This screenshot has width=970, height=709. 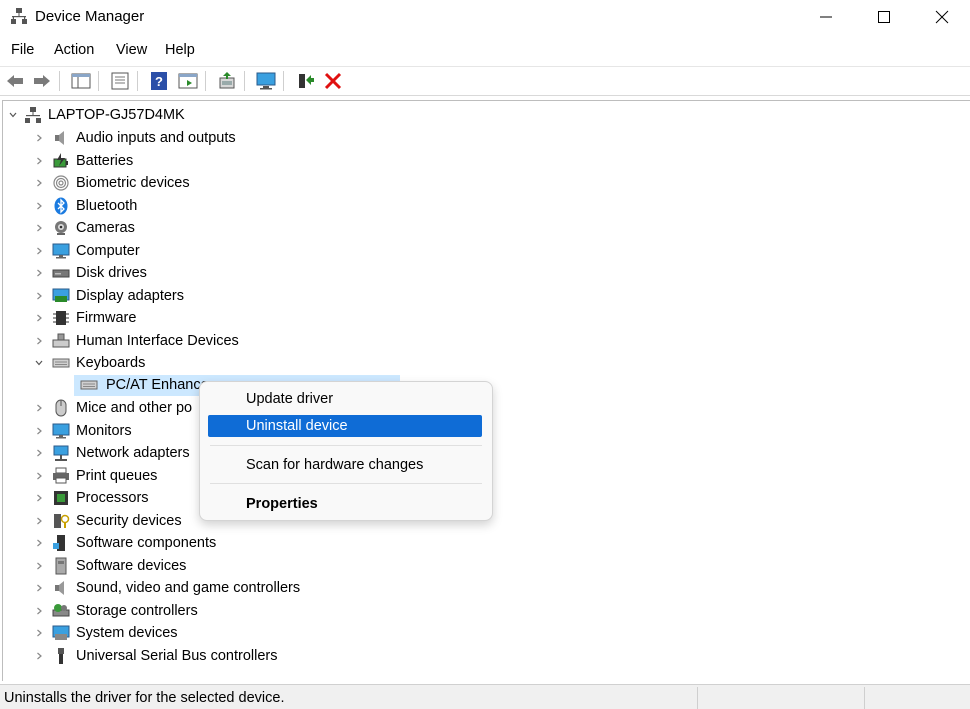 I want to click on add-driver-button, so click(x=305, y=81).